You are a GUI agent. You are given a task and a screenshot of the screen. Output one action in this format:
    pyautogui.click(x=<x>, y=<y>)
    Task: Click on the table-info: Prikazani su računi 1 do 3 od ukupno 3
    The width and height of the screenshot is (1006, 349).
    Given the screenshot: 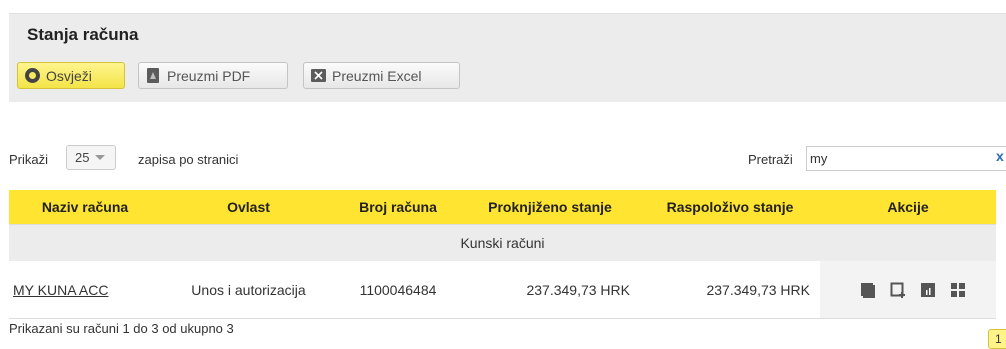 What is the action you would take?
    pyautogui.click(x=121, y=328)
    